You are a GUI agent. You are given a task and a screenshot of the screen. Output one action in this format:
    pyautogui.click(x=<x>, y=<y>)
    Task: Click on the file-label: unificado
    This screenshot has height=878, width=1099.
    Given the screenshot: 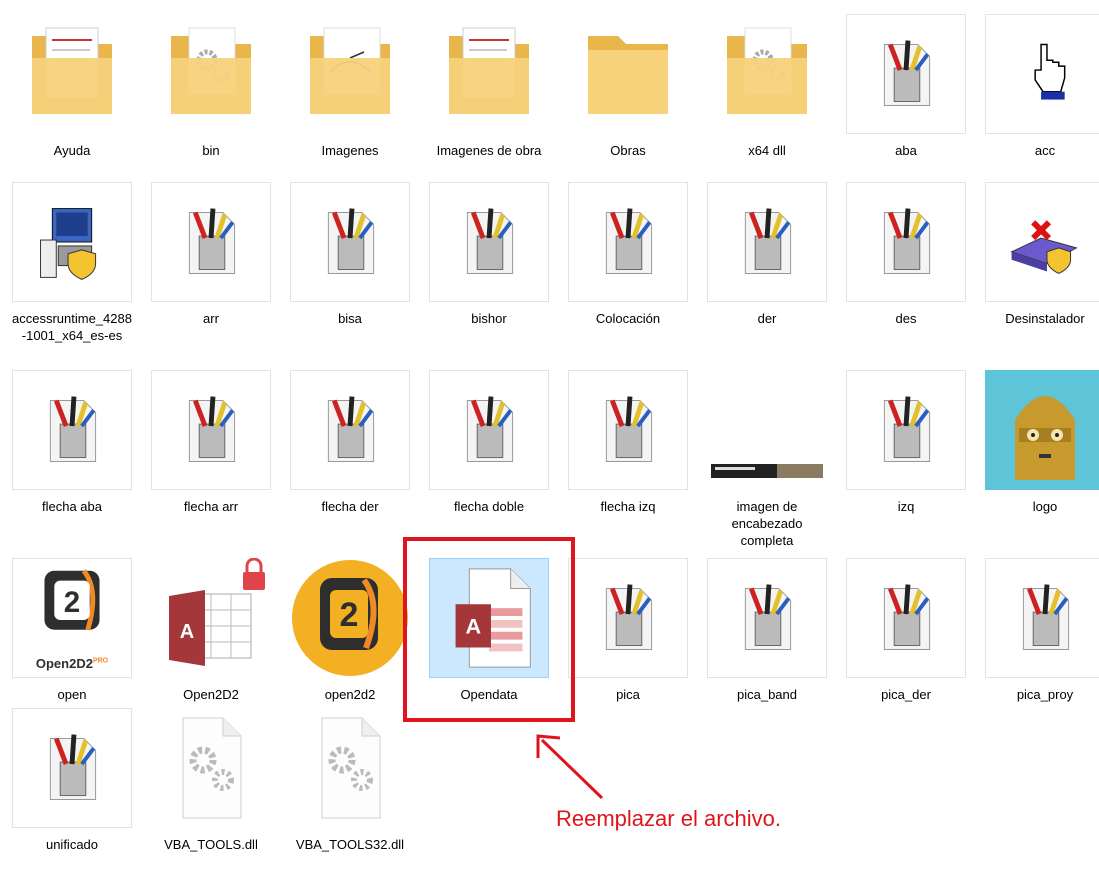 What is the action you would take?
    pyautogui.click(x=72, y=844)
    